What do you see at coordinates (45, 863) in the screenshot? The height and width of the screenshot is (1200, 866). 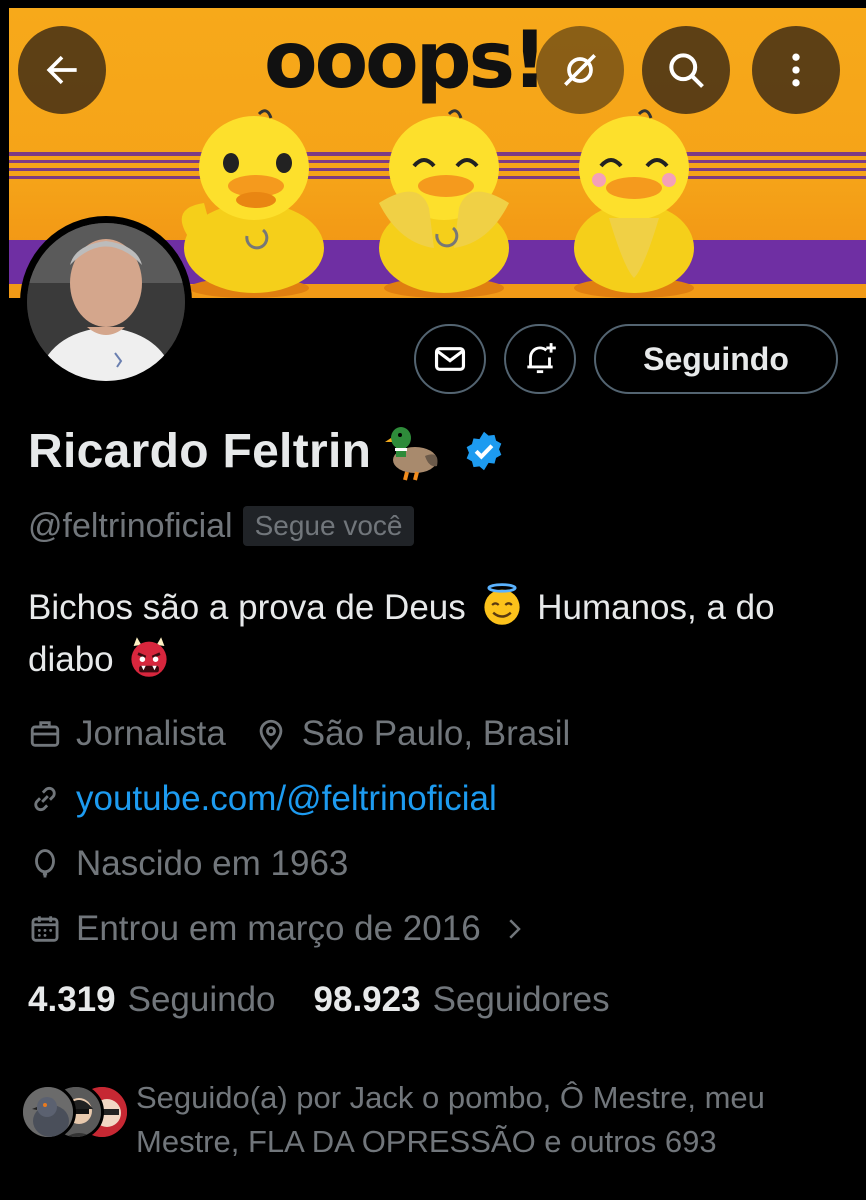 I see `balloon-icon` at bounding box center [45, 863].